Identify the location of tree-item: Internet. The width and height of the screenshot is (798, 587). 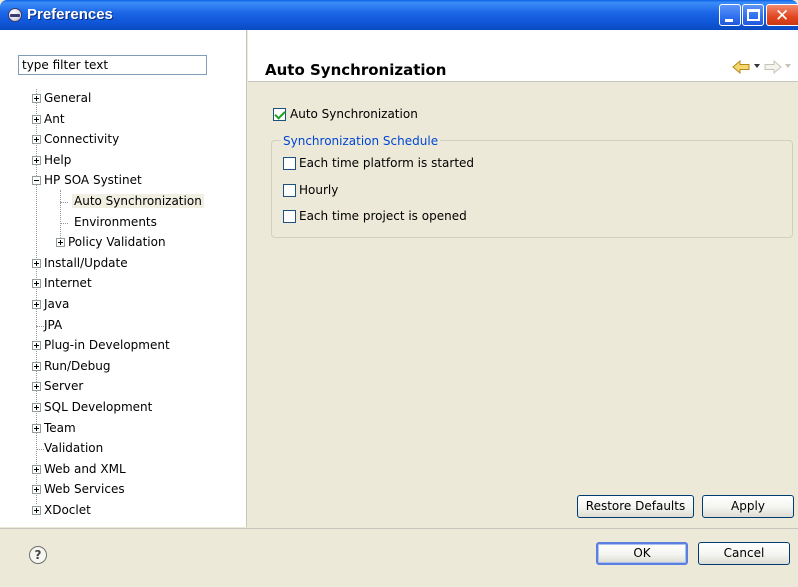
(123, 284).